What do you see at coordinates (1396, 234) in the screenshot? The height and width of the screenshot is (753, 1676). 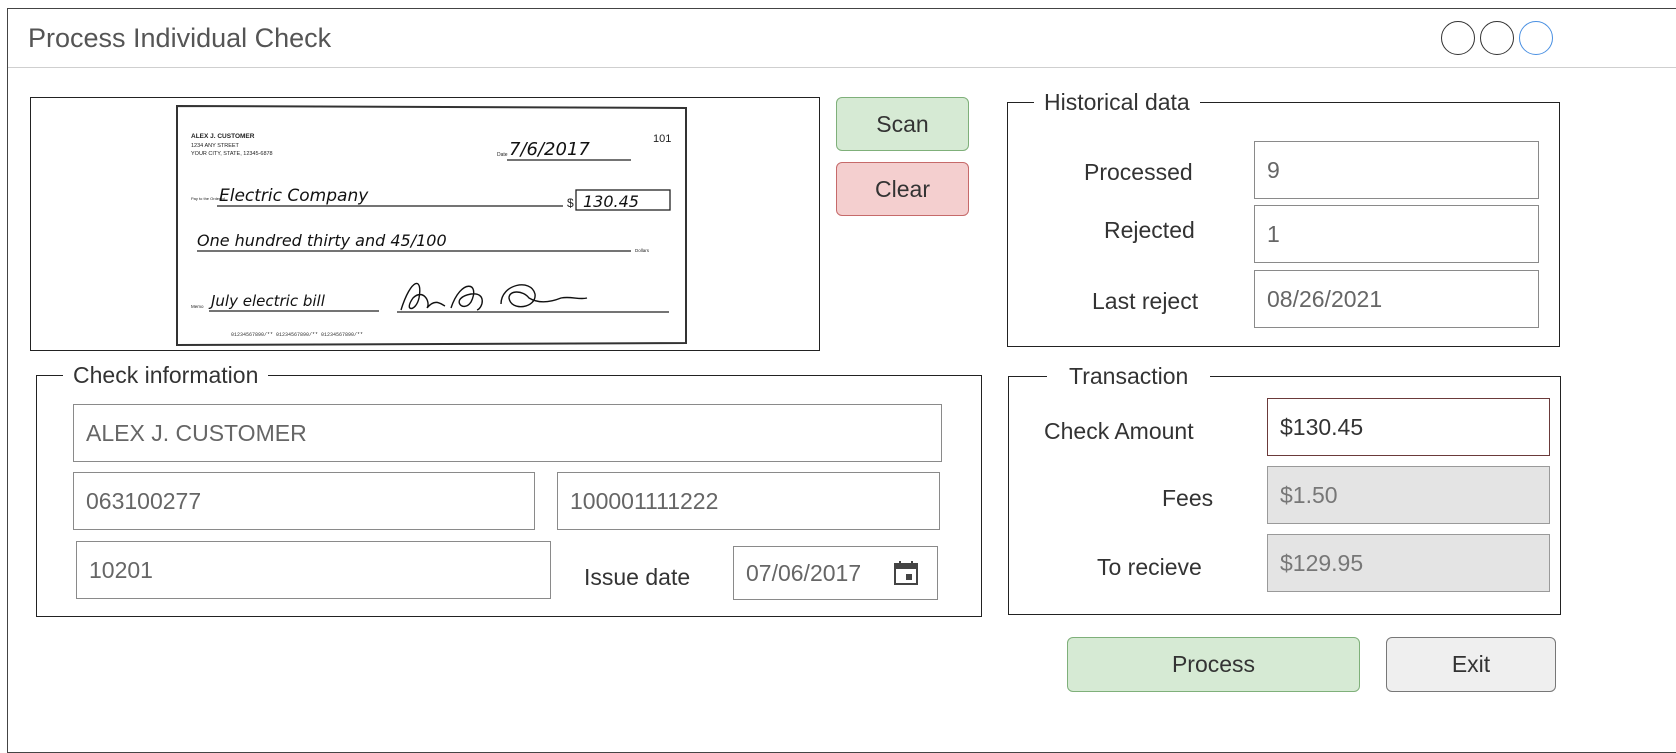 I see `rejected-field` at bounding box center [1396, 234].